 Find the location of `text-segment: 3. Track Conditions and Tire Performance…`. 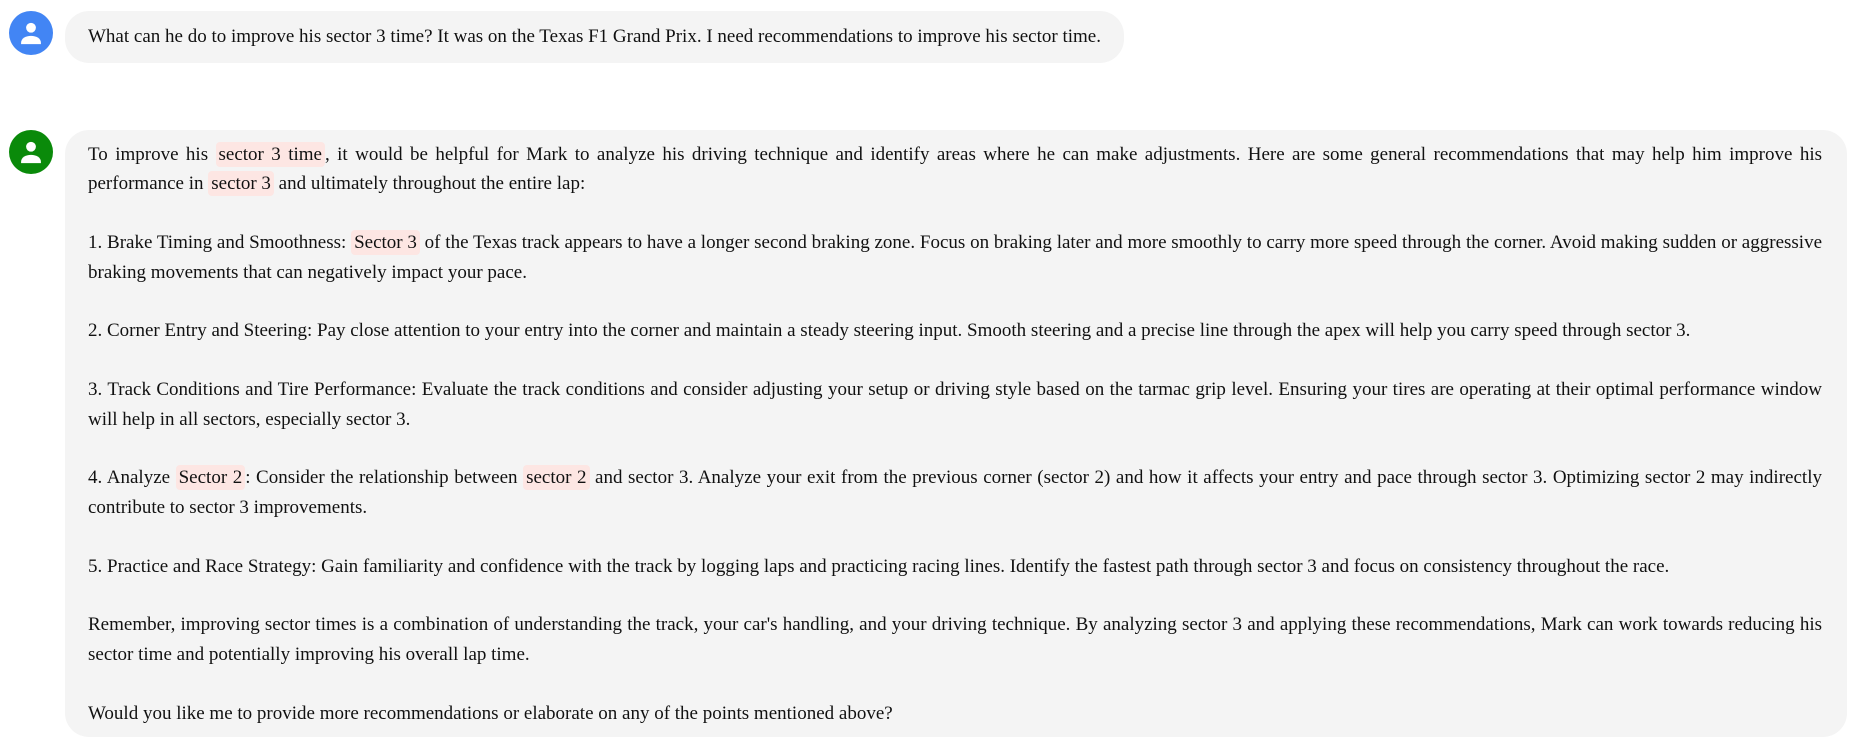

text-segment: 3. Track Conditions and Tire Performance… is located at coordinates (955, 404).